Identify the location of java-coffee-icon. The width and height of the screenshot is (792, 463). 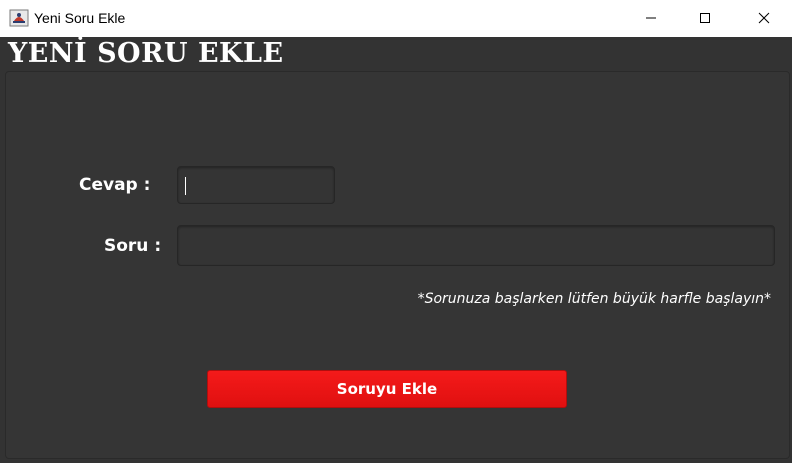
(19, 18).